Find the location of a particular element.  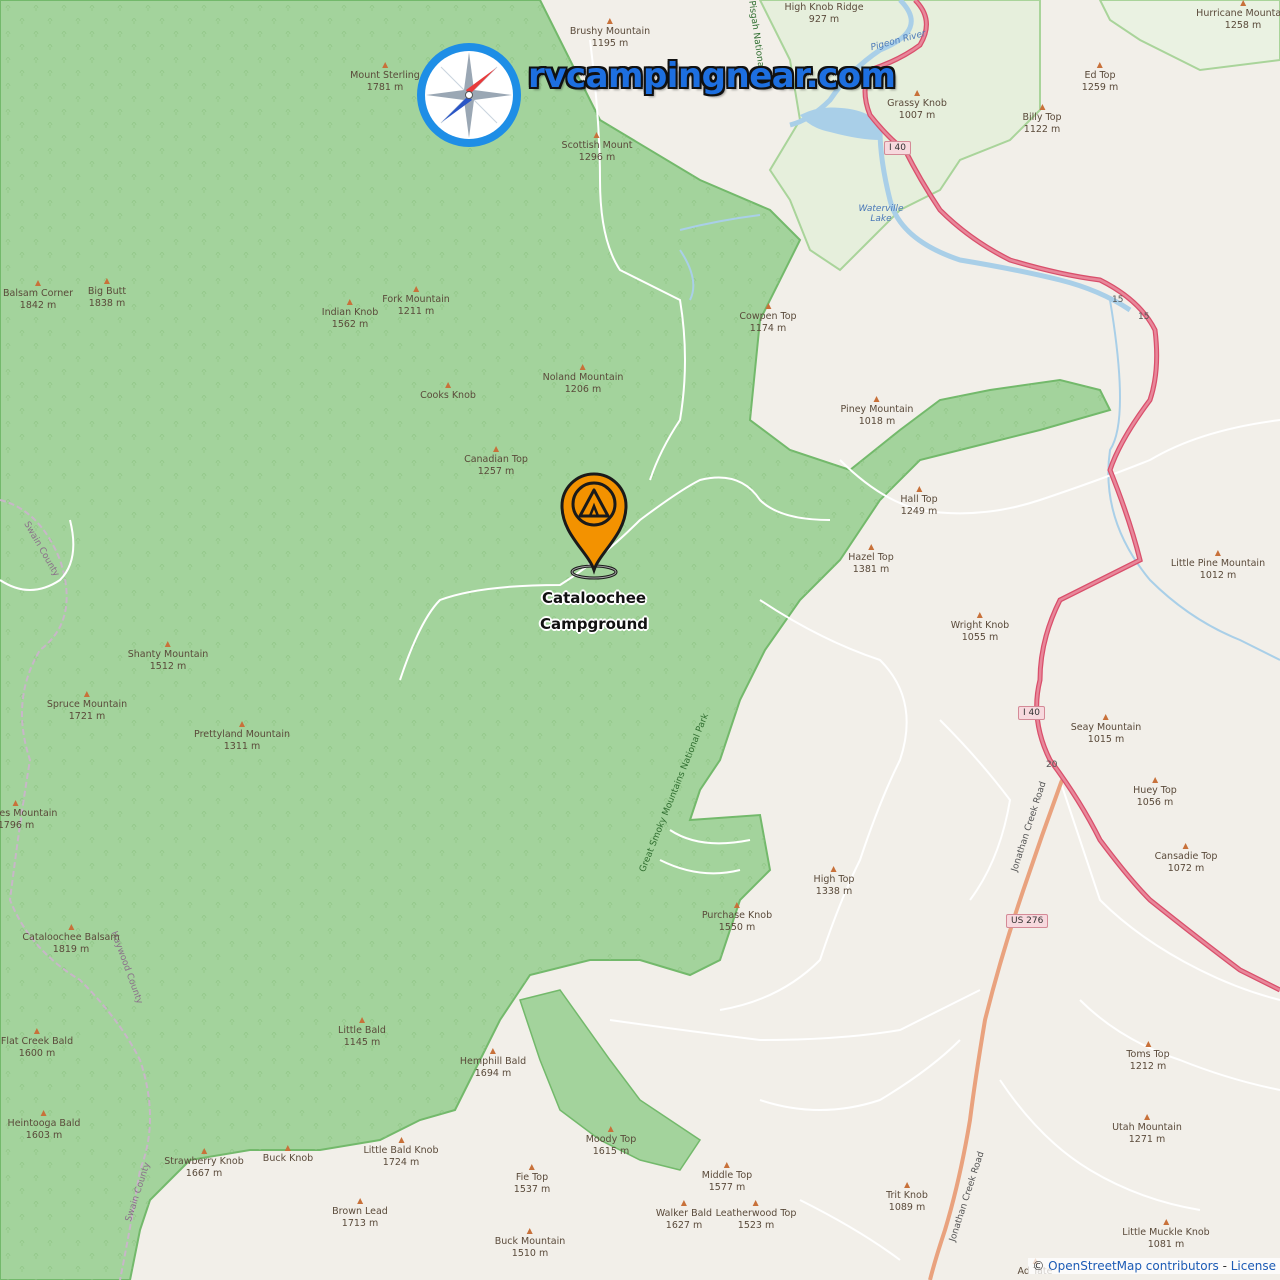

peak-label: Canadian Top 1257 m is located at coordinates (496, 462).